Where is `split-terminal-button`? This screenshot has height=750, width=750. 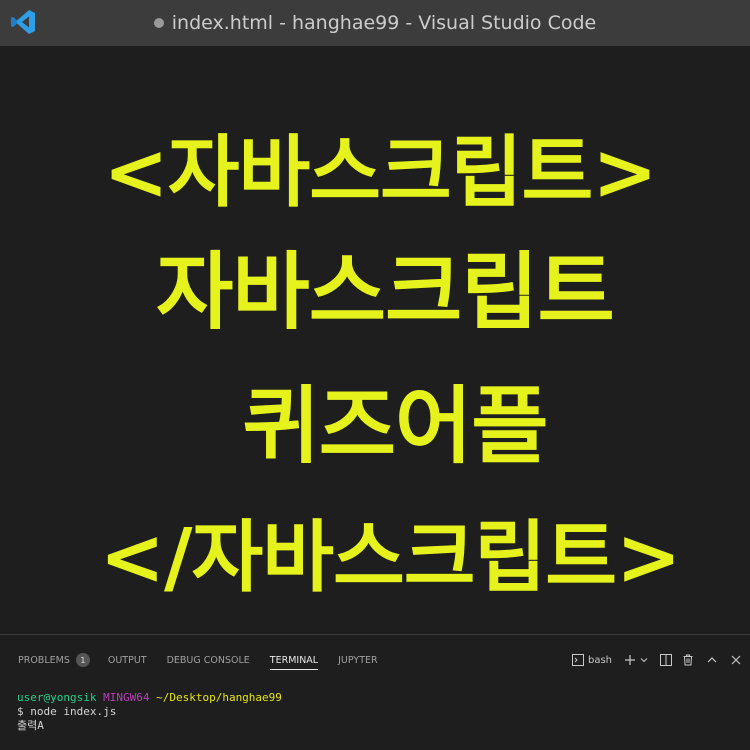 split-terminal-button is located at coordinates (666, 660).